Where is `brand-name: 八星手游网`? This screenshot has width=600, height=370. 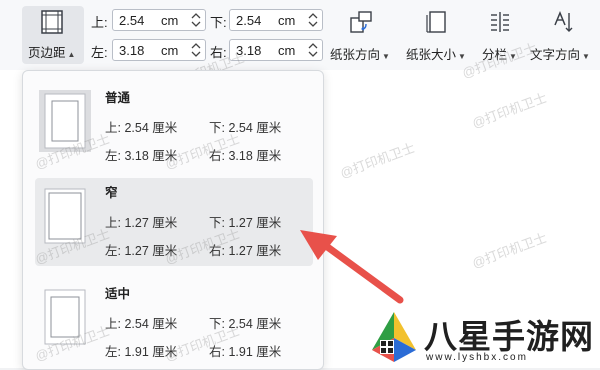 brand-name: 八星手游网 is located at coordinates (509, 336).